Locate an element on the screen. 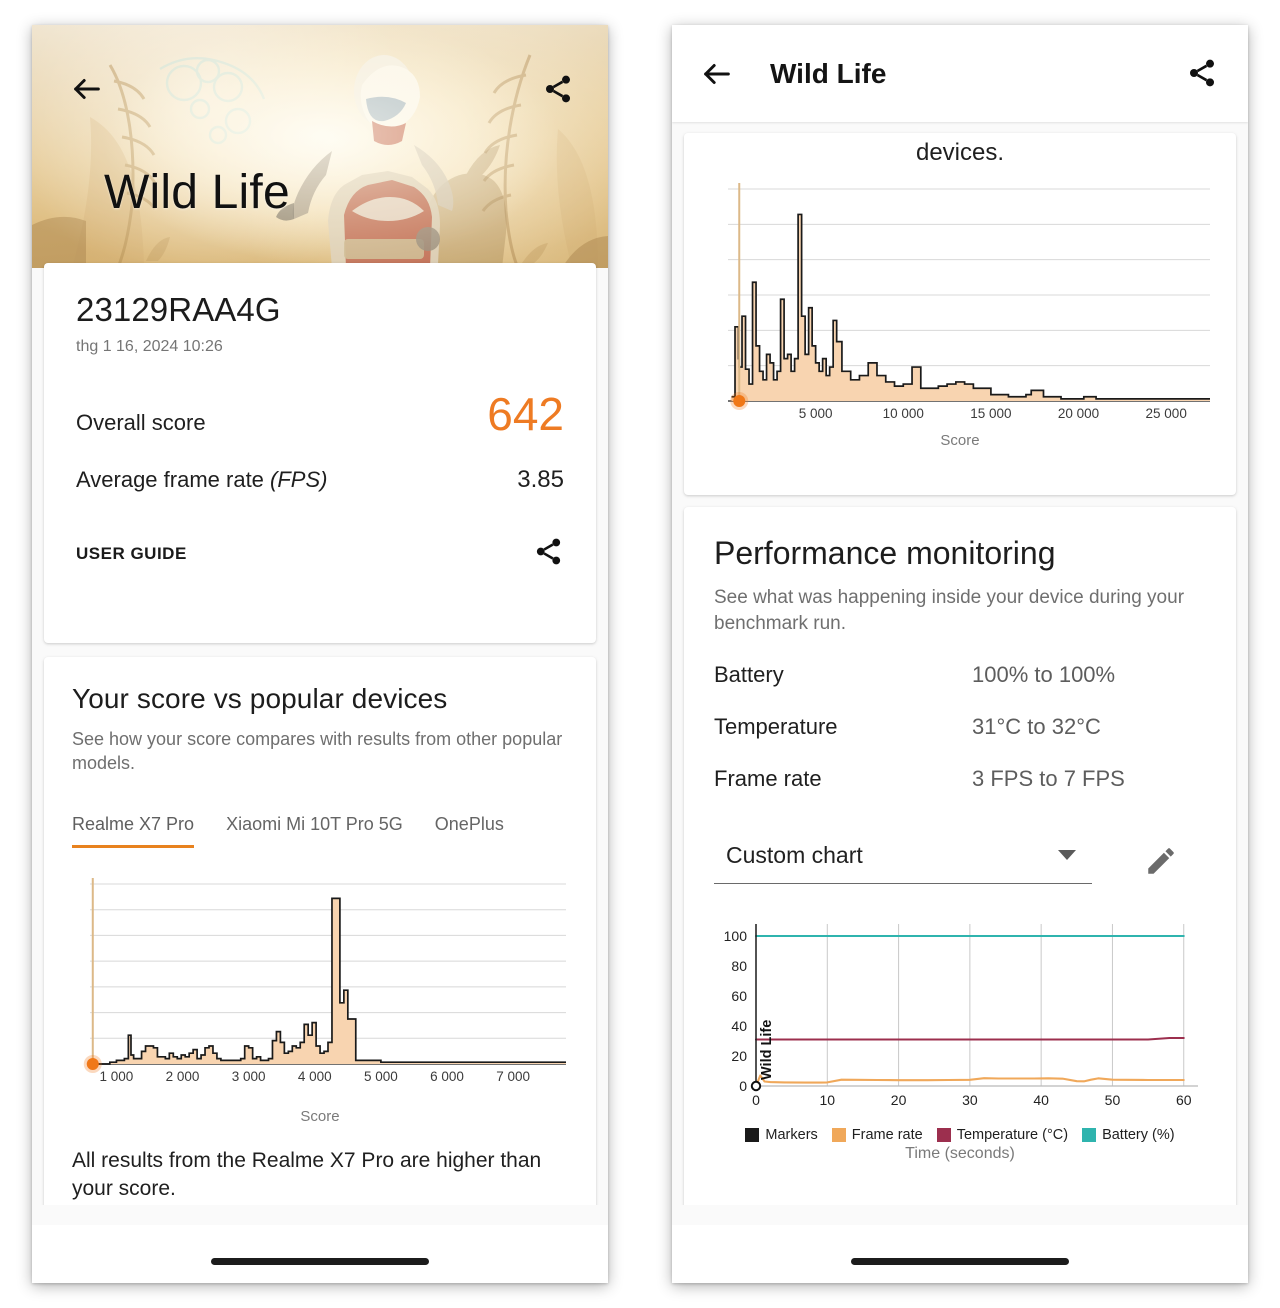  overall-score-row: Overall score 642 is located at coordinates (320, 414).